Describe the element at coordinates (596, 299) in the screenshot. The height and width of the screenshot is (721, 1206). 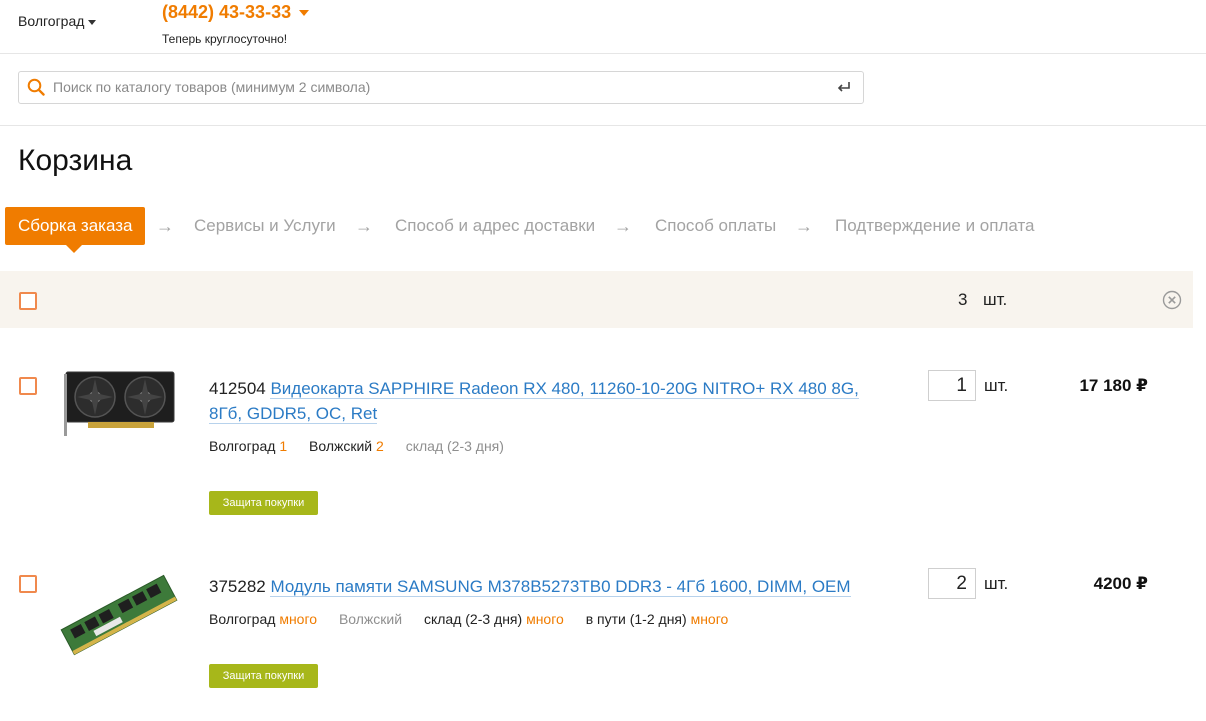
I see `cart-summary-bar: 3 шт.` at that location.